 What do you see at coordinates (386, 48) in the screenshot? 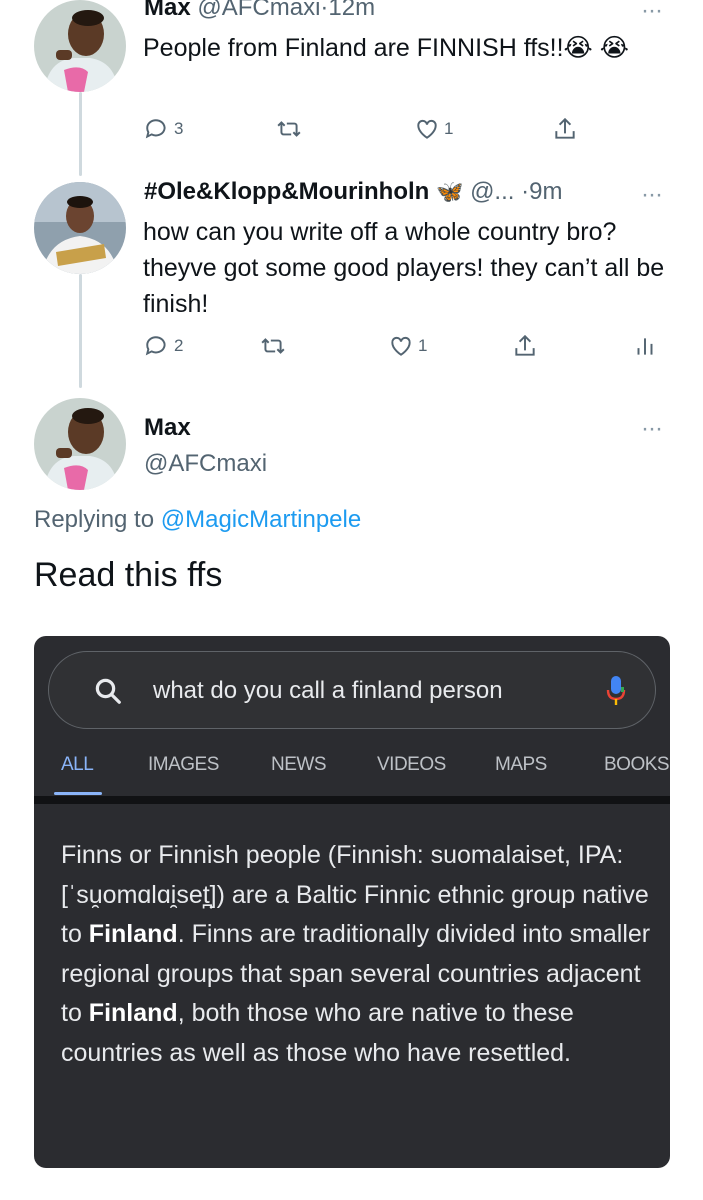
I see `tweet-text: People from Finland are FINNISH ffs!!😭 😭` at bounding box center [386, 48].